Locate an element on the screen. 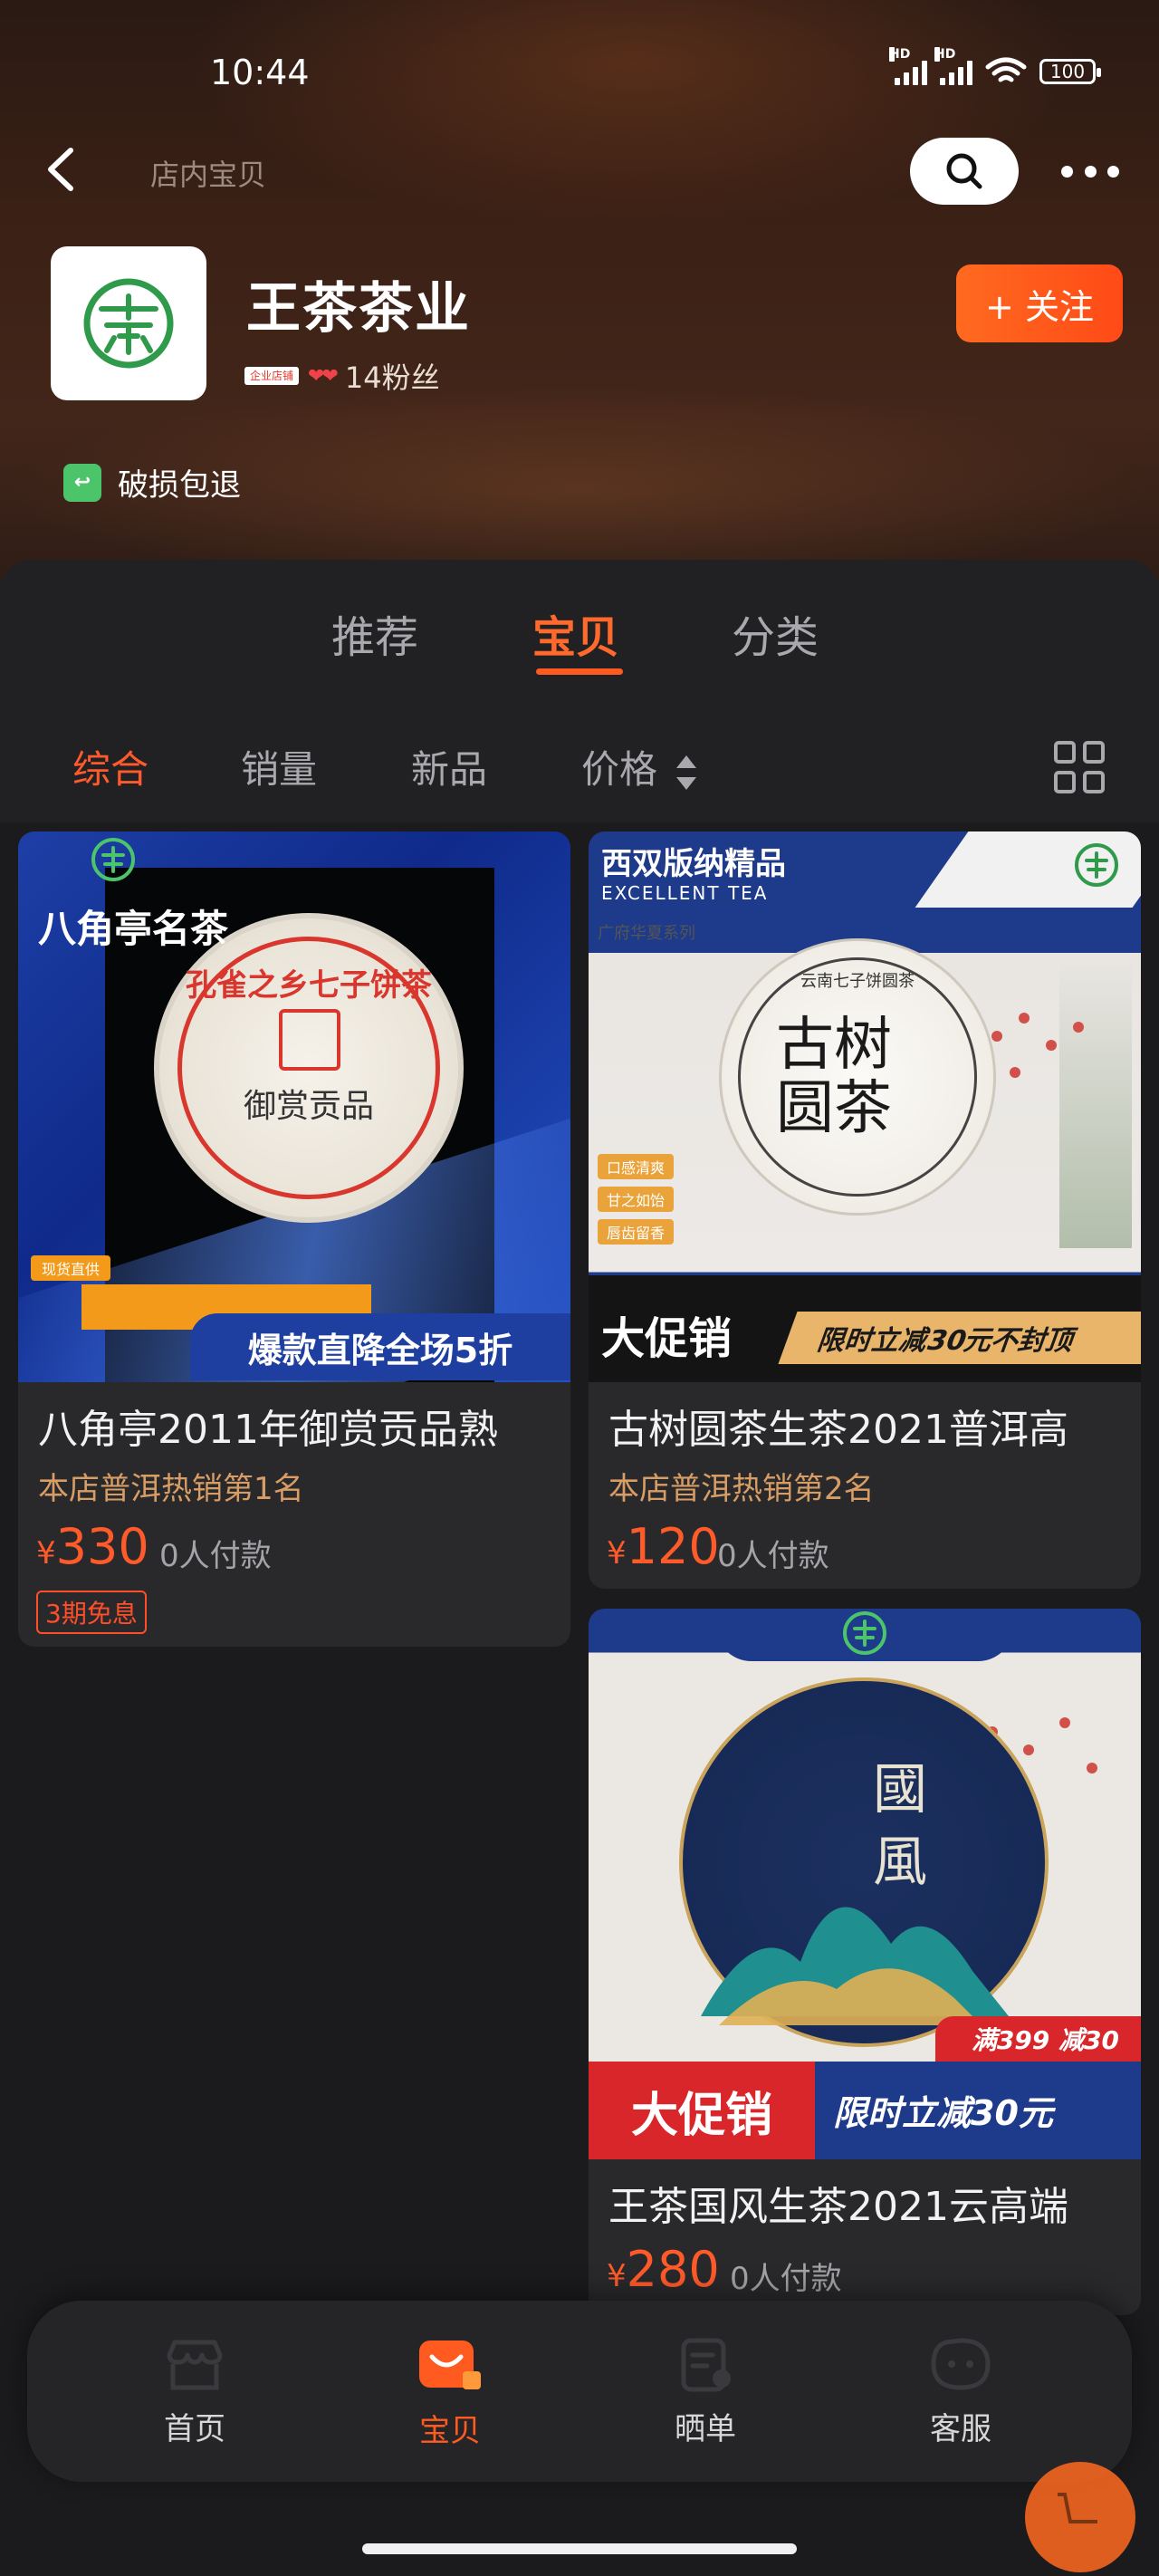  image-series: 广府华夏系列 is located at coordinates (647, 933).